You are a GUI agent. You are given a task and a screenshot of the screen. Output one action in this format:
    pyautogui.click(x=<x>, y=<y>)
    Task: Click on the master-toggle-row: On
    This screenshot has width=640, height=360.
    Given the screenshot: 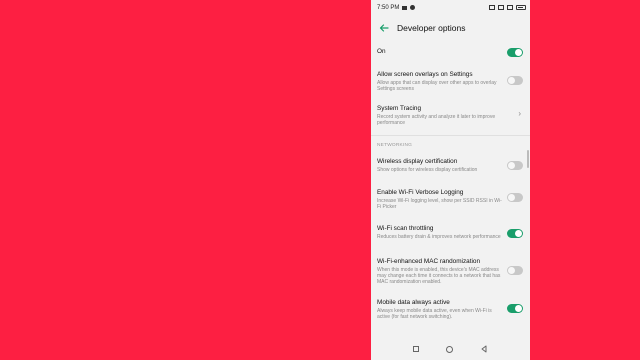 What is the action you would take?
    pyautogui.click(x=450, y=51)
    